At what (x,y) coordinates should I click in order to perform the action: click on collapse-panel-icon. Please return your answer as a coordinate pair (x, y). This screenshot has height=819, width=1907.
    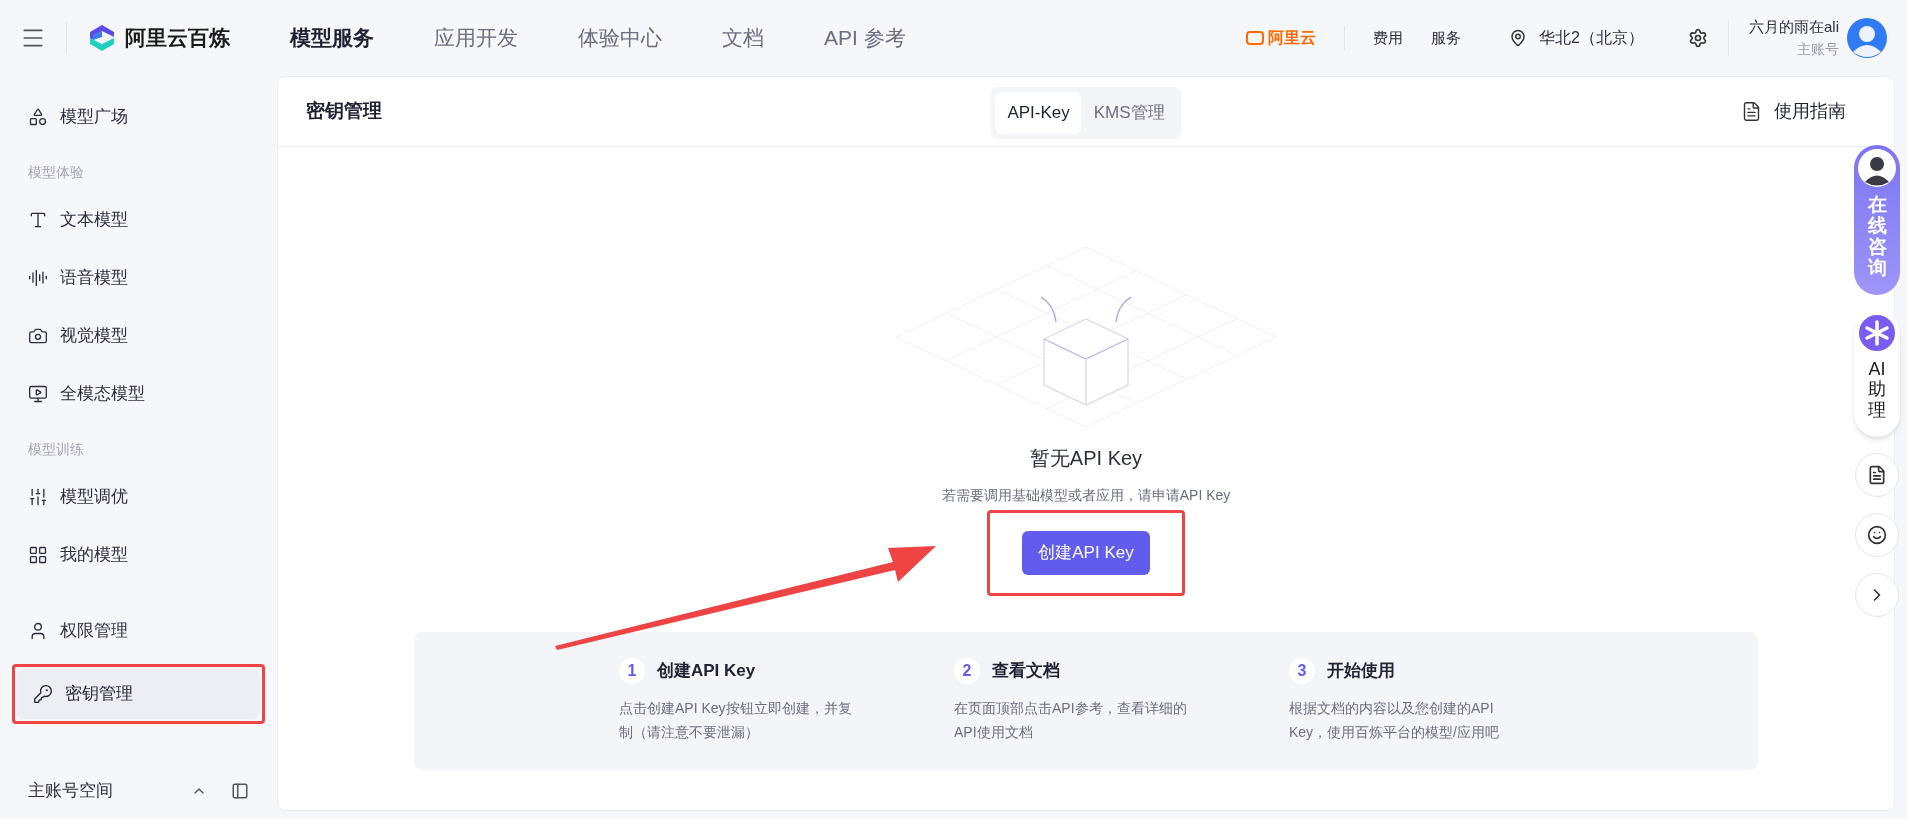
    Looking at the image, I should click on (240, 791).